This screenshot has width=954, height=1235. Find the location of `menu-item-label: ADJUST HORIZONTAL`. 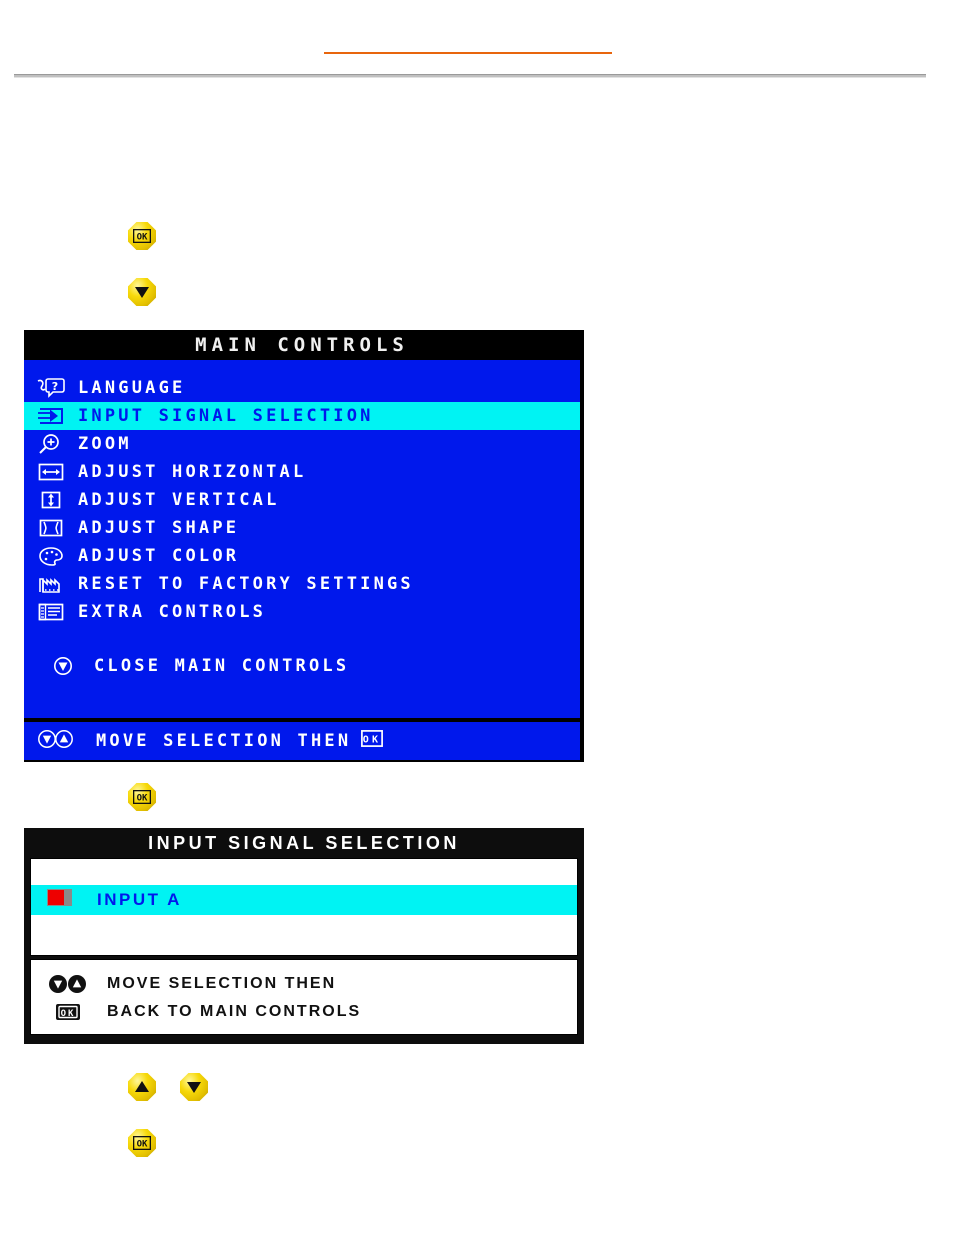

menu-item-label: ADJUST HORIZONTAL is located at coordinates (192, 472).